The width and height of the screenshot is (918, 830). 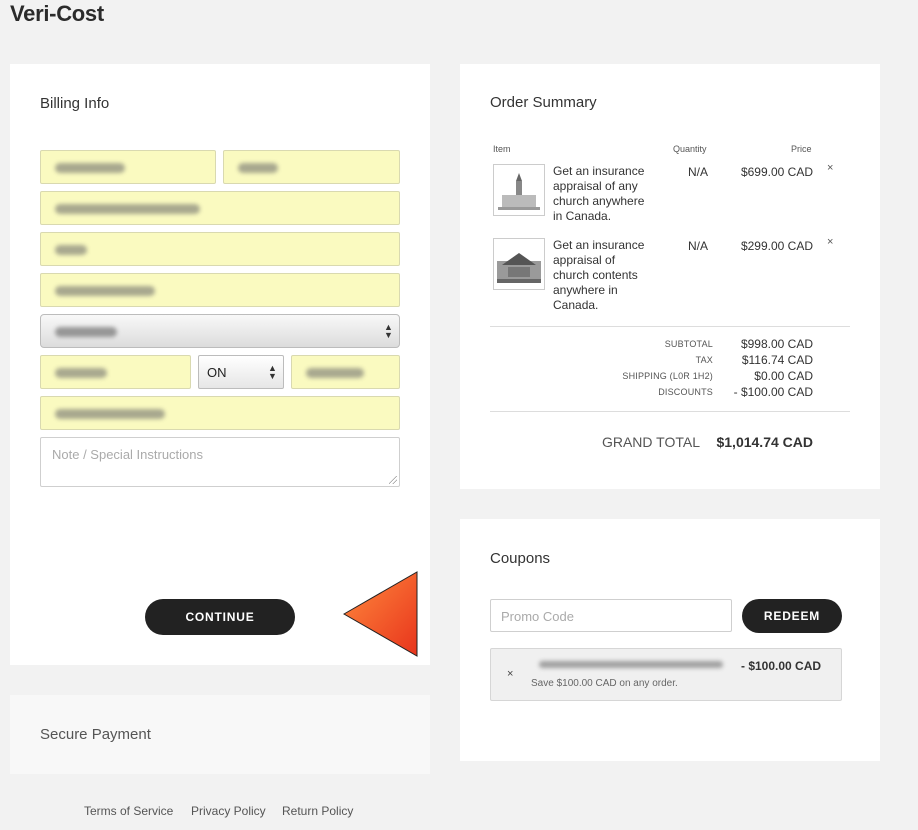 I want to click on note-placeholder: Note / Special Instructions, so click(x=128, y=454).